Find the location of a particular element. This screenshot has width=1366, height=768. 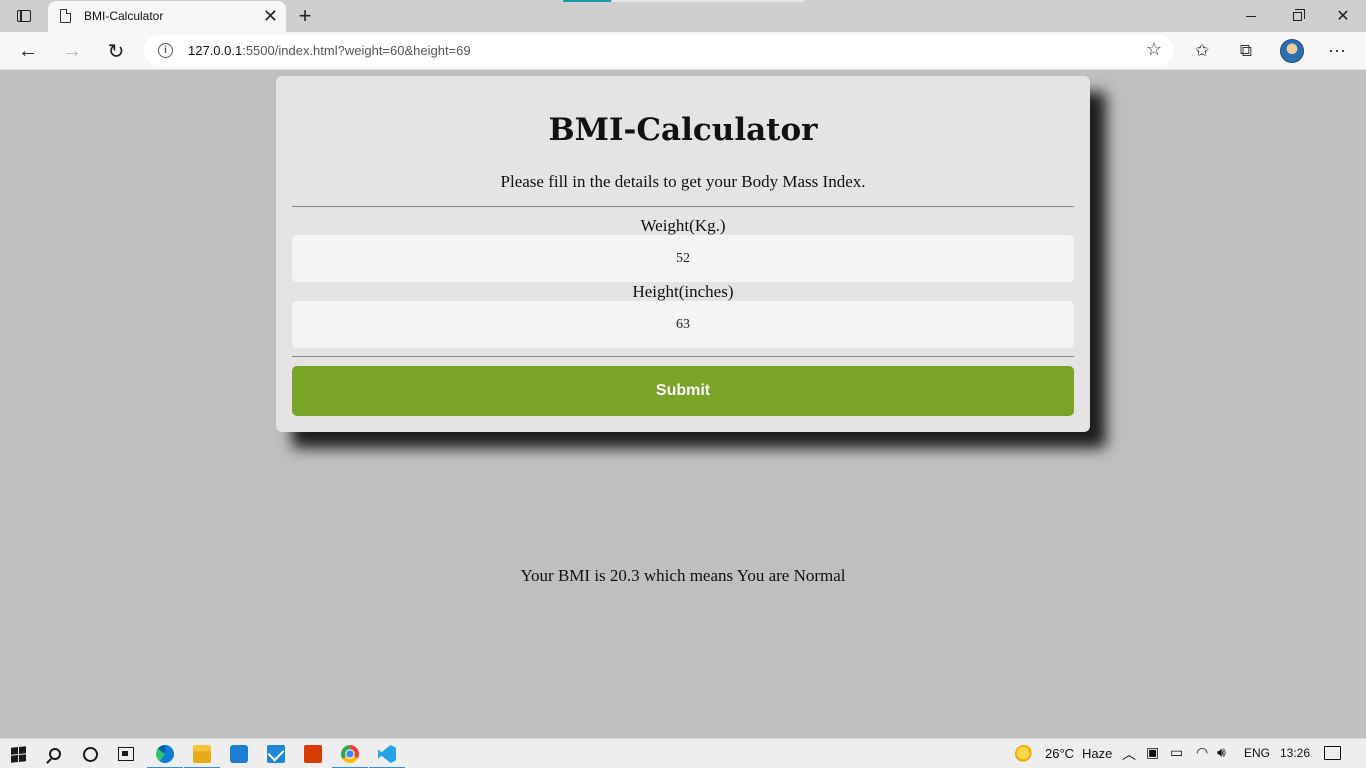

weather-icon is located at coordinates (1024, 754).